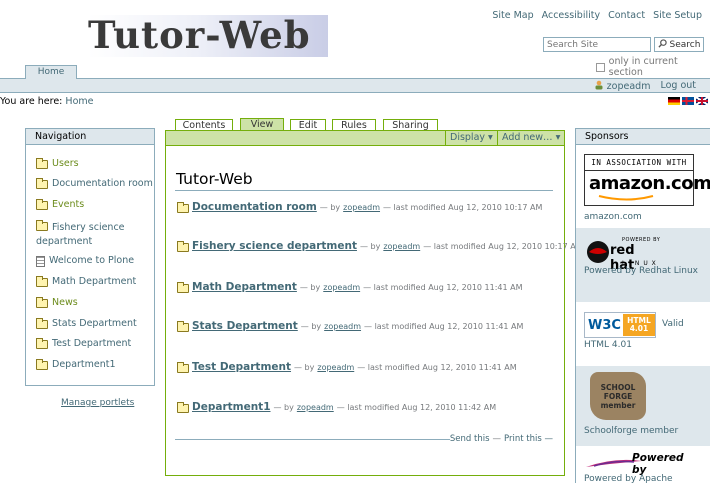  I want to click on language-flags, so click(688, 101).